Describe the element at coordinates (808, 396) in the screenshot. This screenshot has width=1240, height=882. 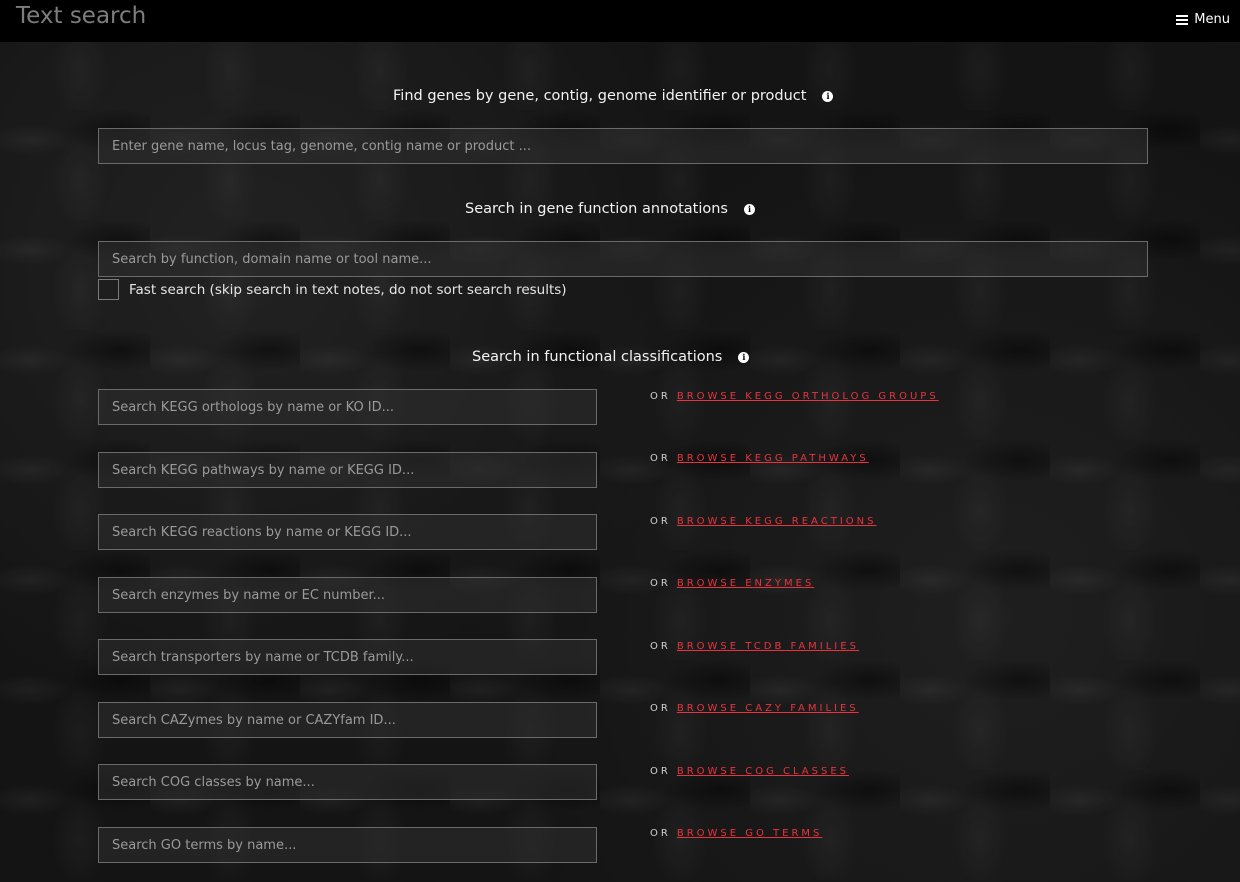
I see `browse-kegg-orthologs-link: BROWSE KEGG ORTHOLOG GROUPS` at that location.